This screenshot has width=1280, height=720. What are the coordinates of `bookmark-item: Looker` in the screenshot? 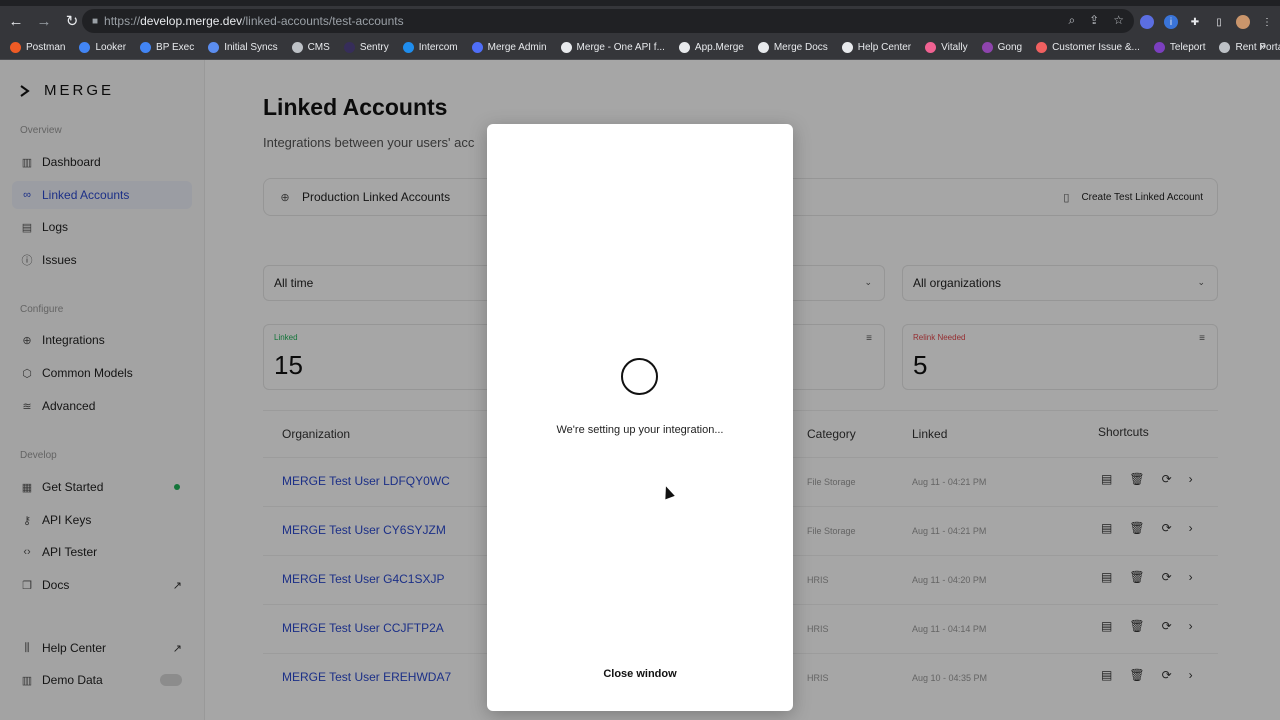 It's located at (102, 47).